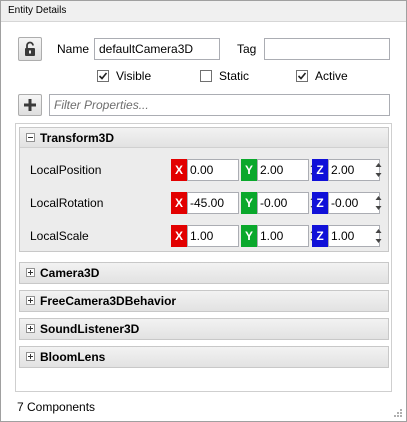 The height and width of the screenshot is (422, 407). Describe the element at coordinates (247, 49) in the screenshot. I see `tag-label: Tag` at that location.